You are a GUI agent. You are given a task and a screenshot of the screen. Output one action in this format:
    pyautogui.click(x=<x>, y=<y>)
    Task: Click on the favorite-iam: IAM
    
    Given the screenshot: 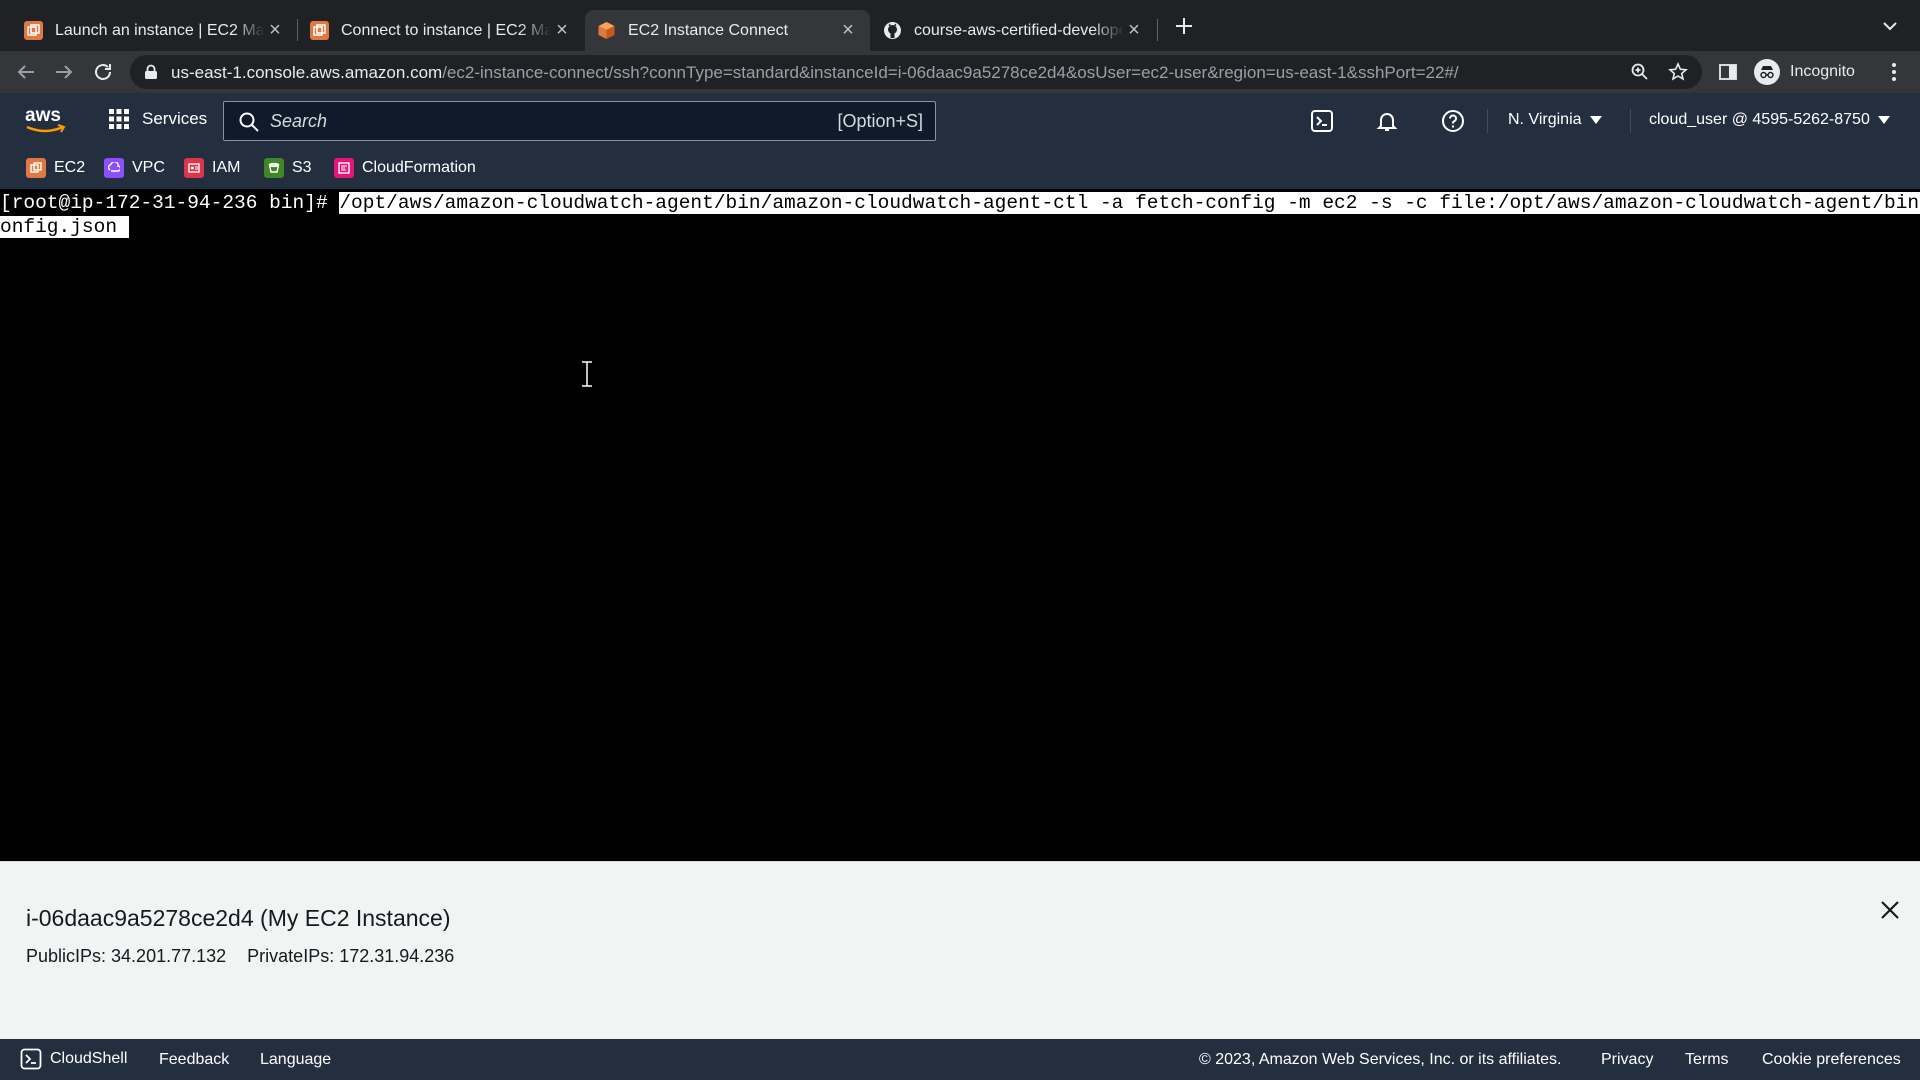 What is the action you would take?
    pyautogui.click(x=212, y=168)
    